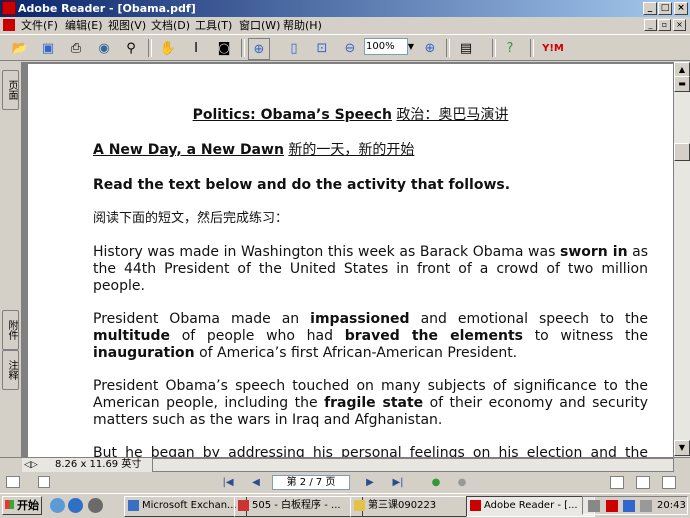 Image resolution: width=690 pixels, height=518 pixels. What do you see at coordinates (254, 150) in the screenshot?
I see `page-subheading: A New Day, a New Dawn 新的一天，新的开始` at bounding box center [254, 150].